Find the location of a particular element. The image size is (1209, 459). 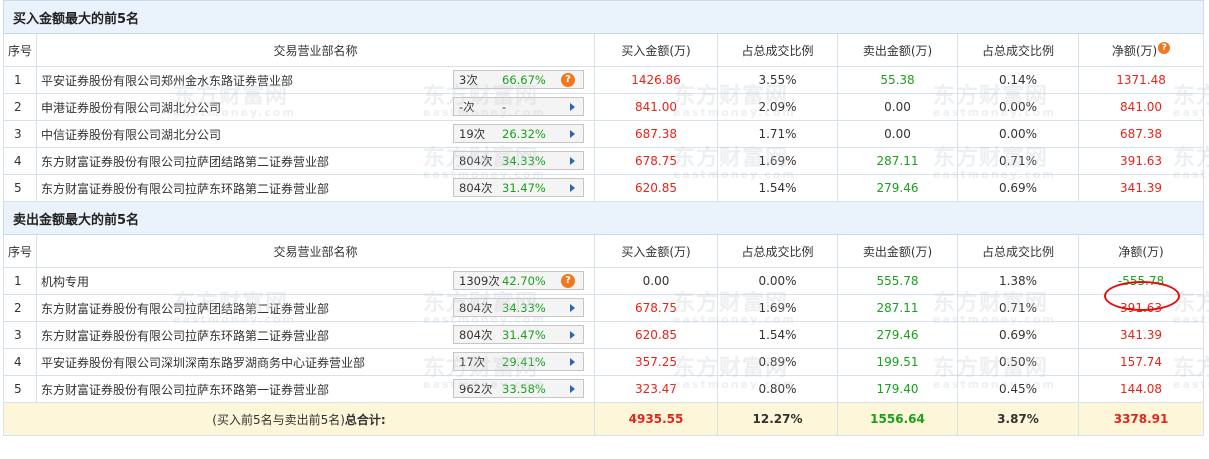

net-amount: 144.08 is located at coordinates (1141, 389).